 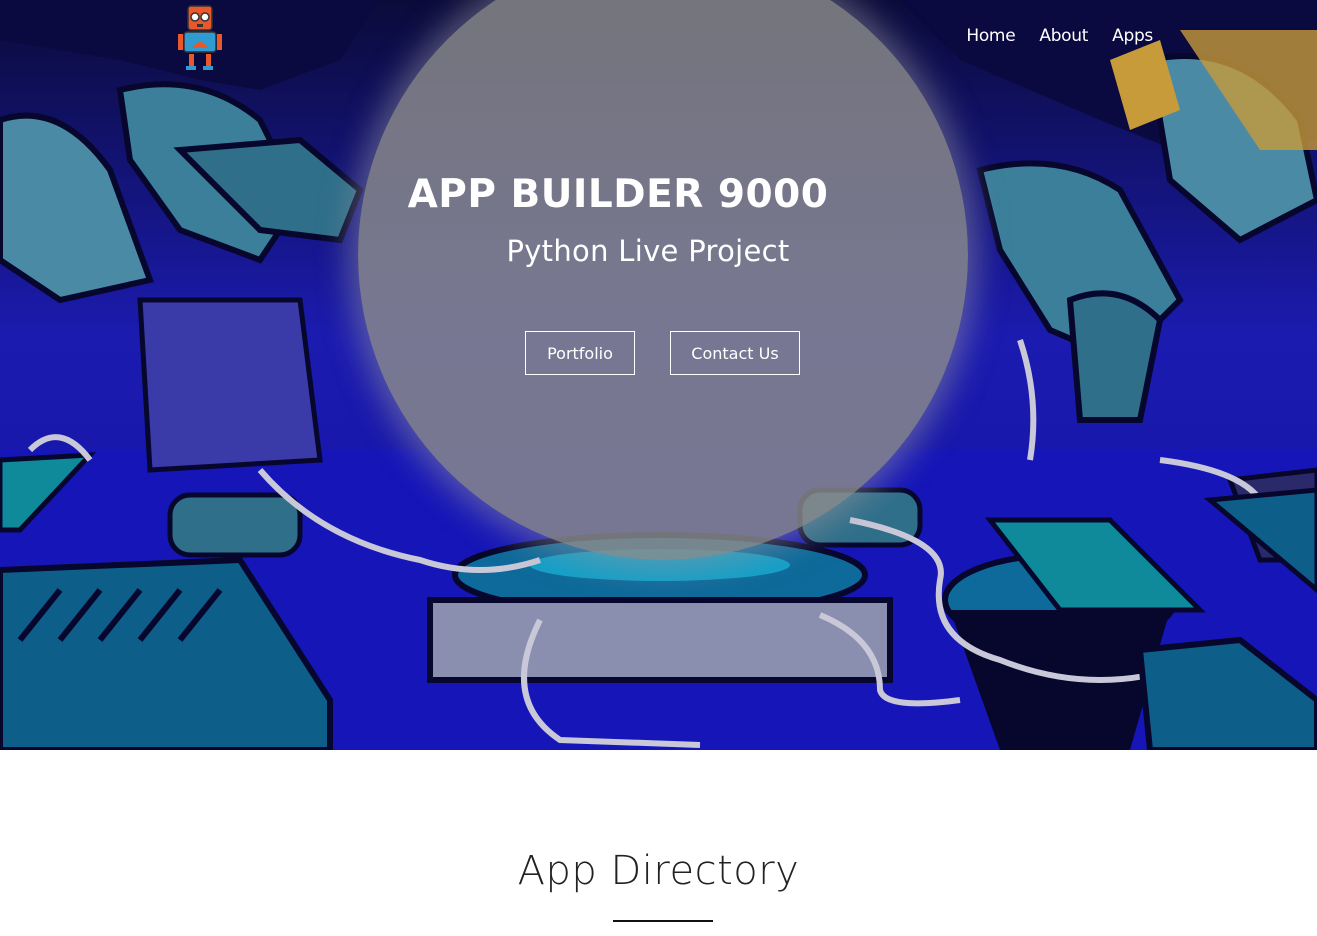 I want to click on nav-home-link: Home, so click(x=990, y=36).